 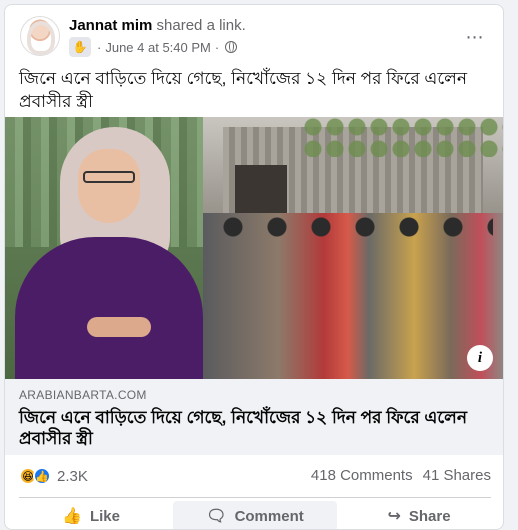 What do you see at coordinates (80, 47) in the screenshot?
I see `wave-icon: ✋` at bounding box center [80, 47].